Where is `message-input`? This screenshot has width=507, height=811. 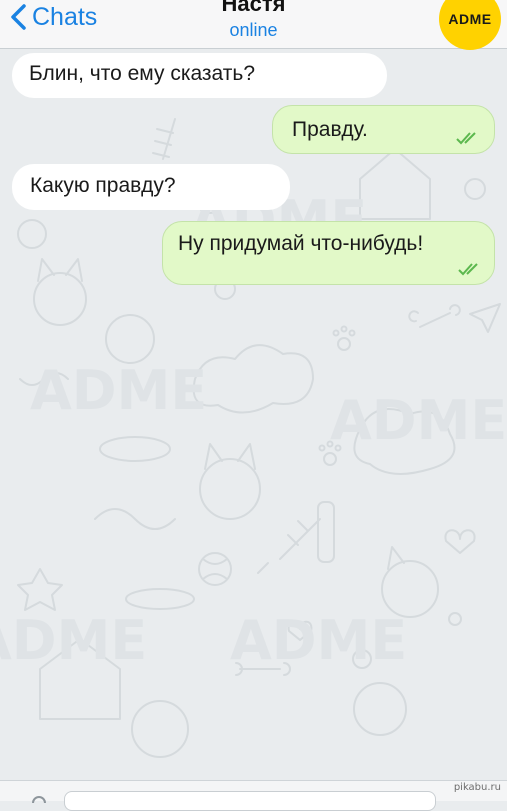
message-input is located at coordinates (250, 801).